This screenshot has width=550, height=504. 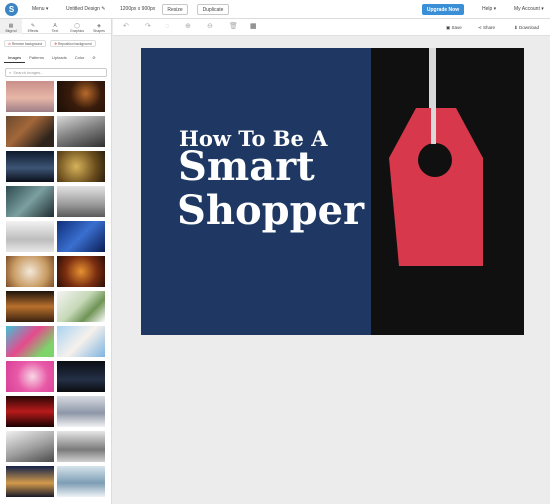 What do you see at coordinates (253, 27) in the screenshot?
I see `grid-icon: ▦` at bounding box center [253, 27].